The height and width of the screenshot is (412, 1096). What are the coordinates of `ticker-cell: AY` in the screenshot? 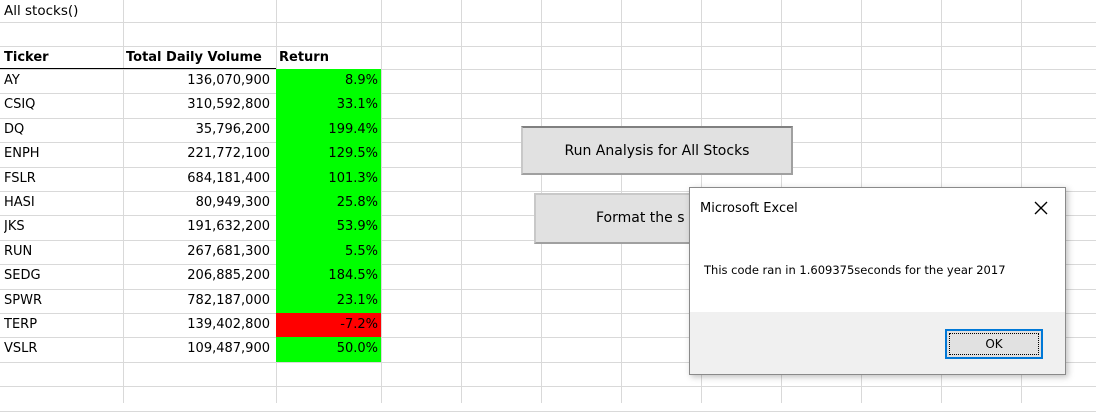 It's located at (63, 80).